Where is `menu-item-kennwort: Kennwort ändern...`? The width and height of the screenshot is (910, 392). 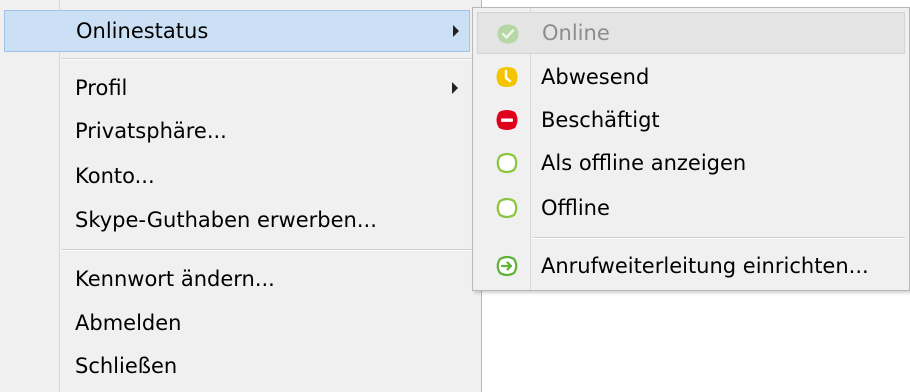
menu-item-kennwort: Kennwort ändern... is located at coordinates (237, 279).